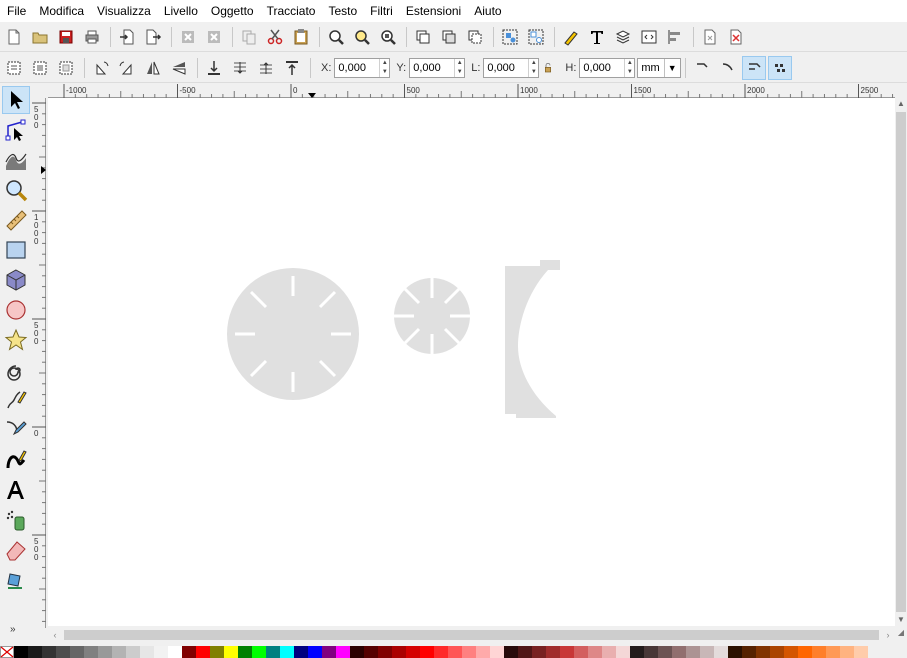  What do you see at coordinates (291, 11) in the screenshot?
I see `menu-path: Tracciato` at bounding box center [291, 11].